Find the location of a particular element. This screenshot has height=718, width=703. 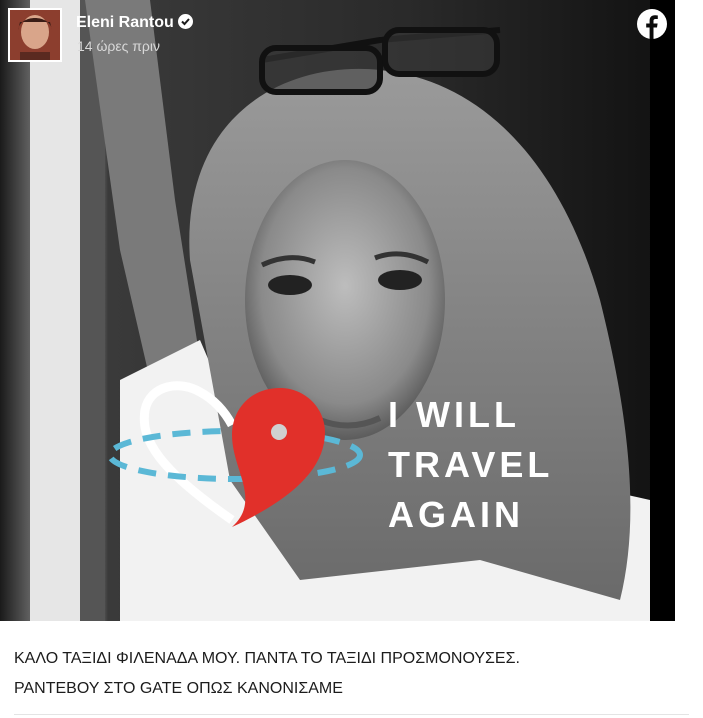

author-name: Eleni Rantou is located at coordinates (134, 23).